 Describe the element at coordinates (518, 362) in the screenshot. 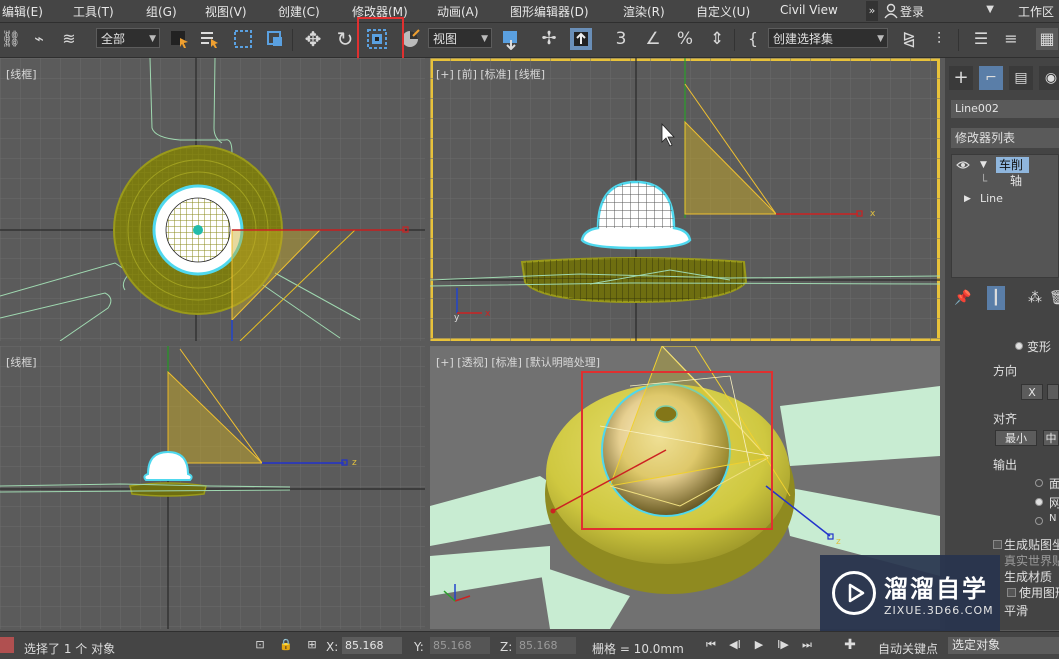

I see `viewport-perspective-label: [+] [透视] [标准] [默认明暗处理]` at that location.